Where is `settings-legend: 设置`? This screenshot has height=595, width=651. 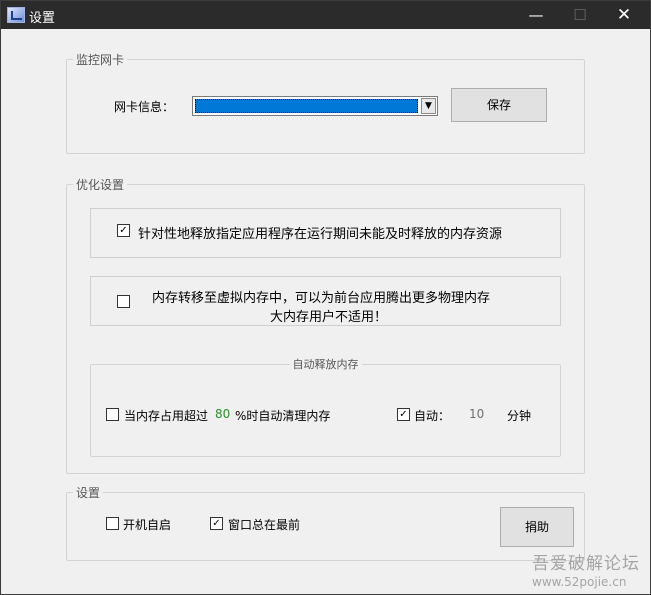 settings-legend: 设置 is located at coordinates (88, 493).